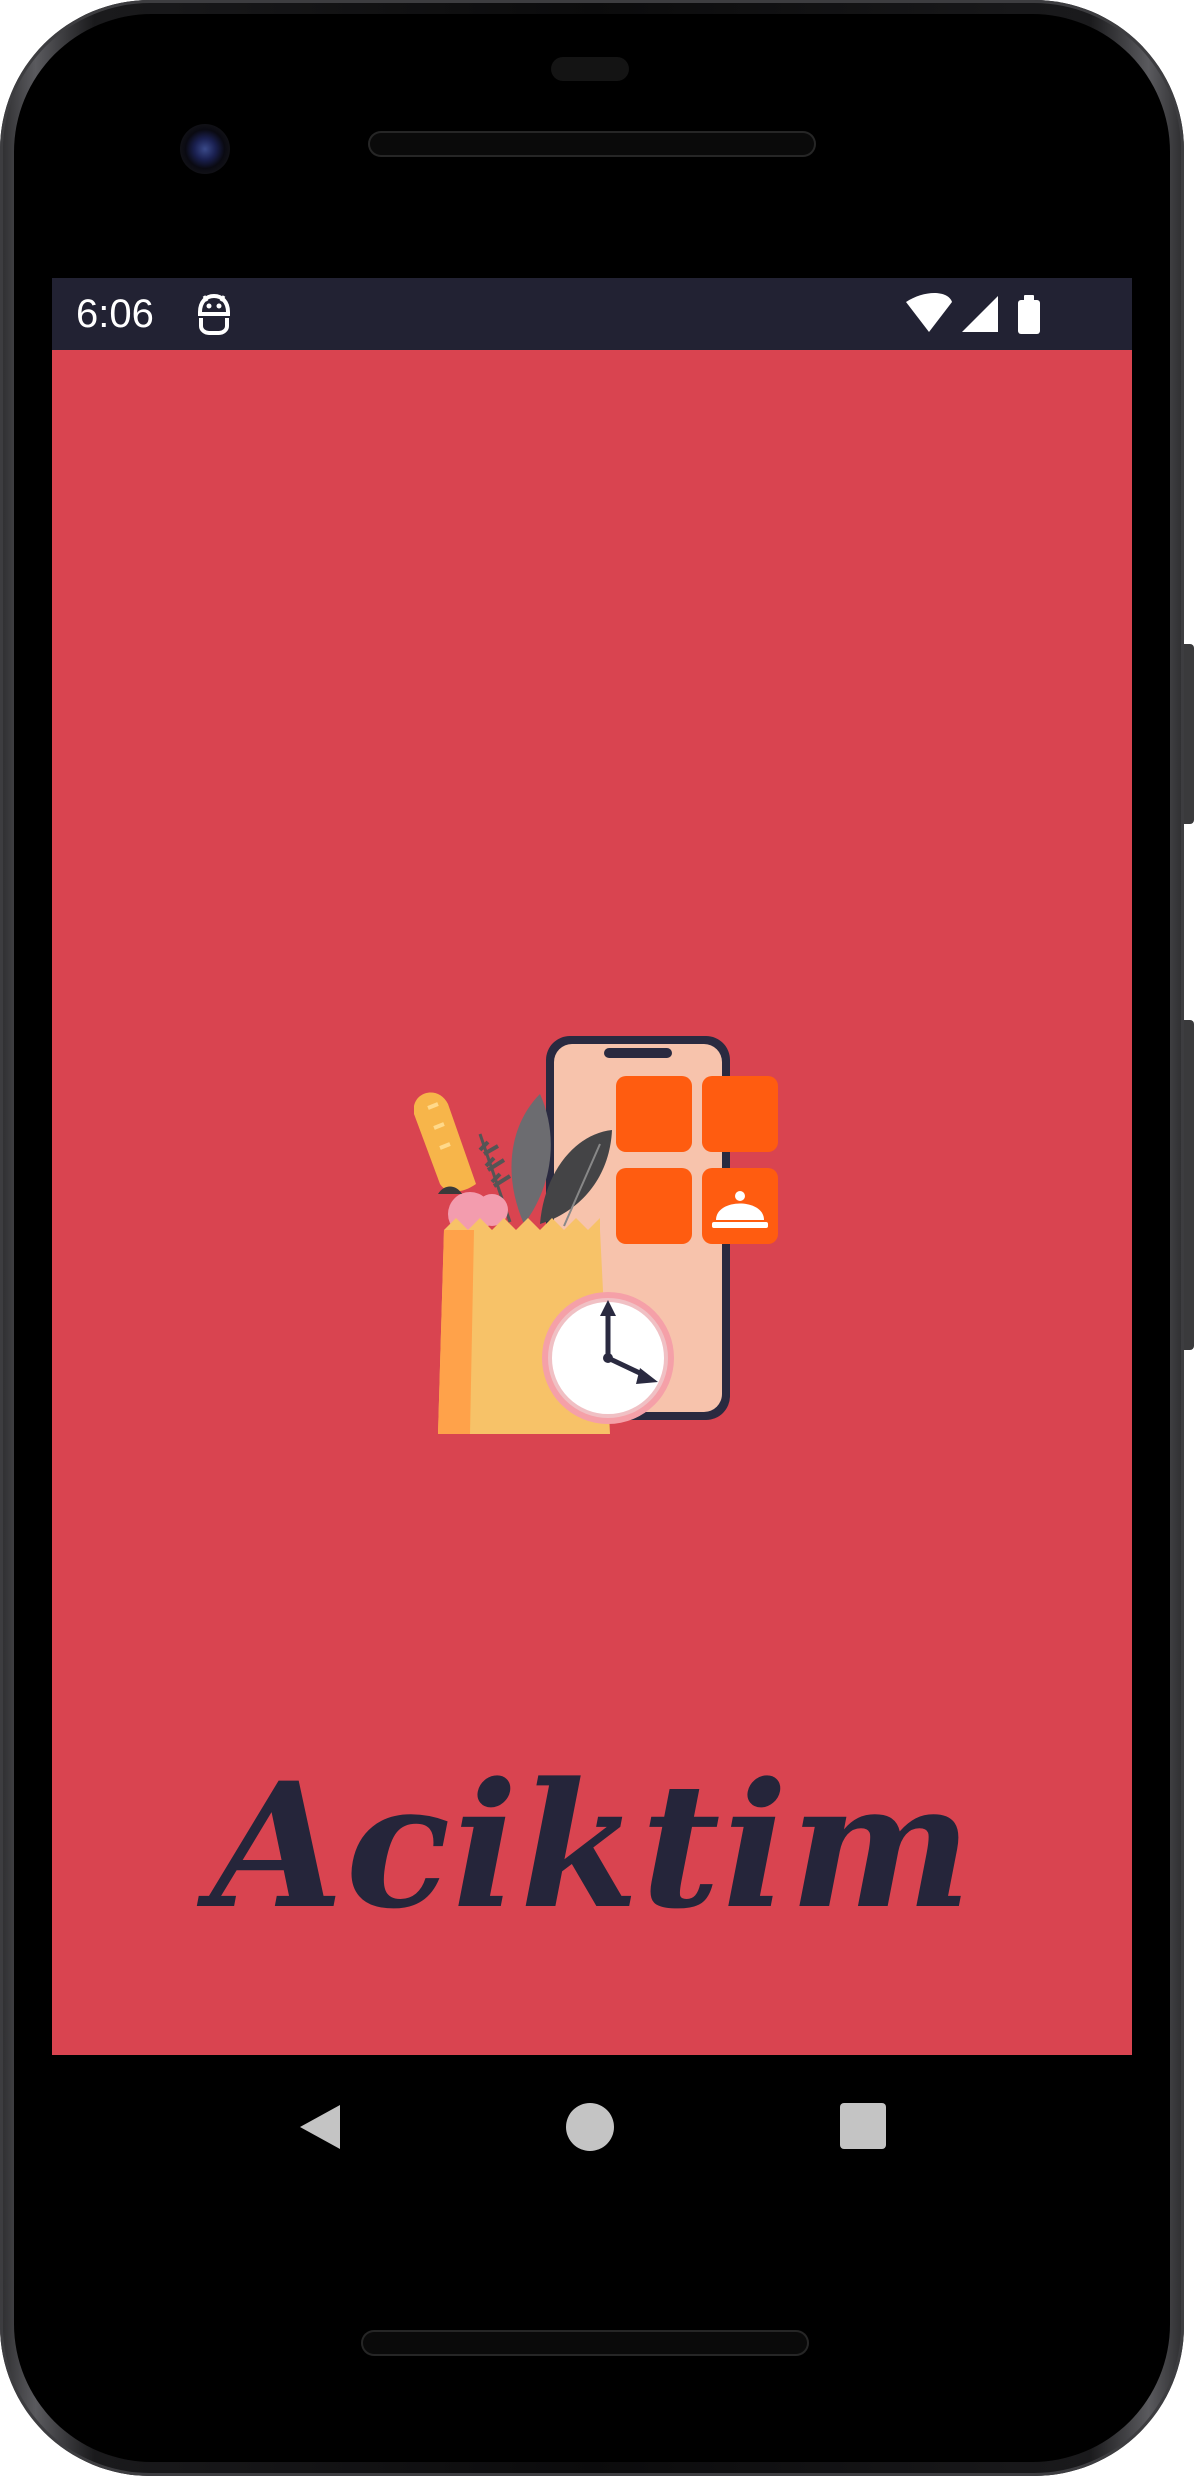  I want to click on status-right-icons, so click(973, 313).